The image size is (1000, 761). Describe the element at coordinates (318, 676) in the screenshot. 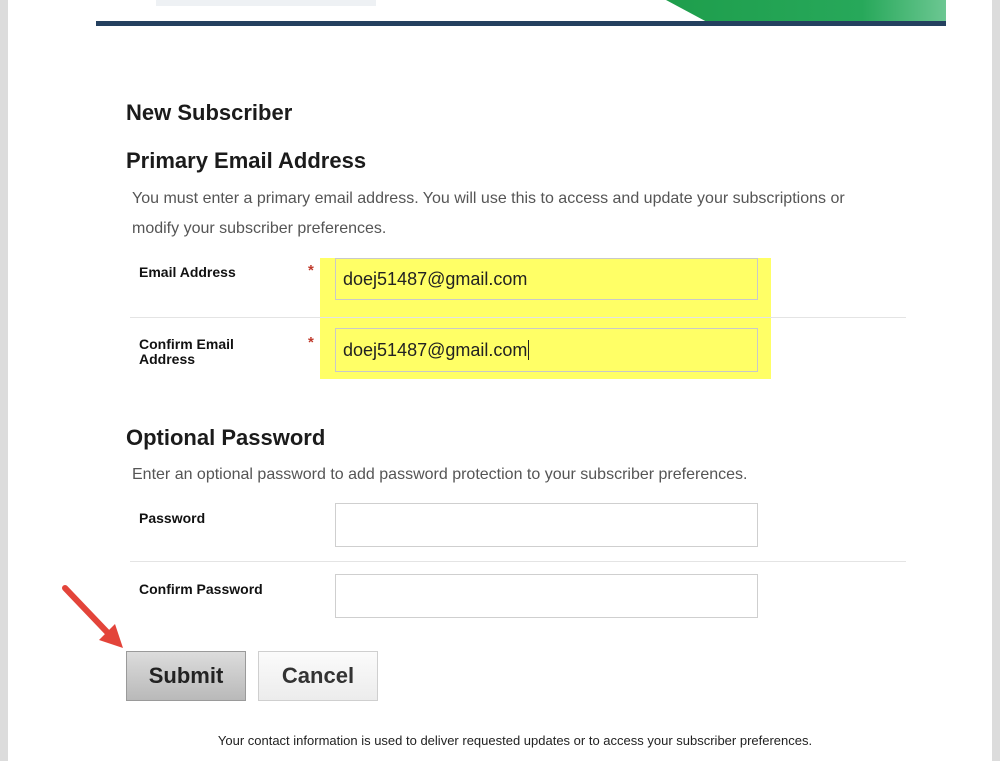

I see `cancel-button: Cancel` at that location.